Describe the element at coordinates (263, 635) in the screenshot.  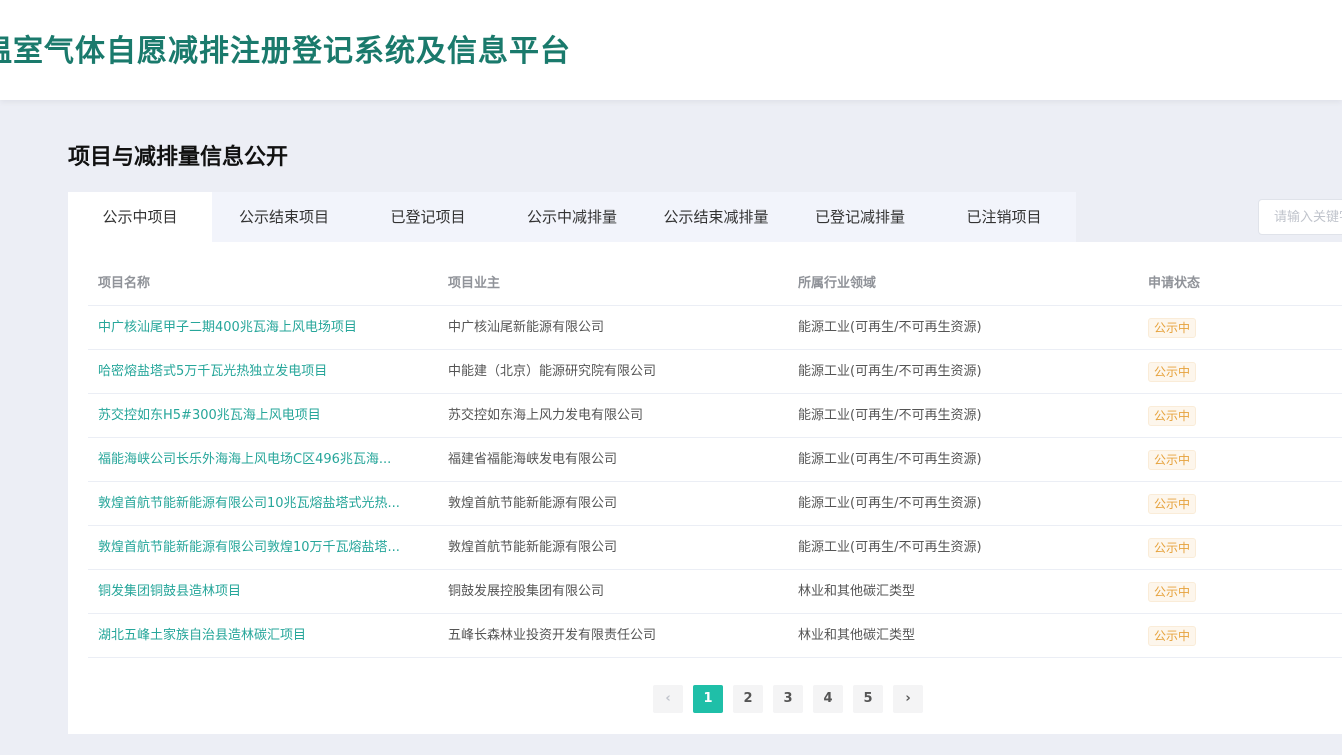
I see `project-name-link: 湖北五峰土家族自治县造林碳汇项目` at that location.